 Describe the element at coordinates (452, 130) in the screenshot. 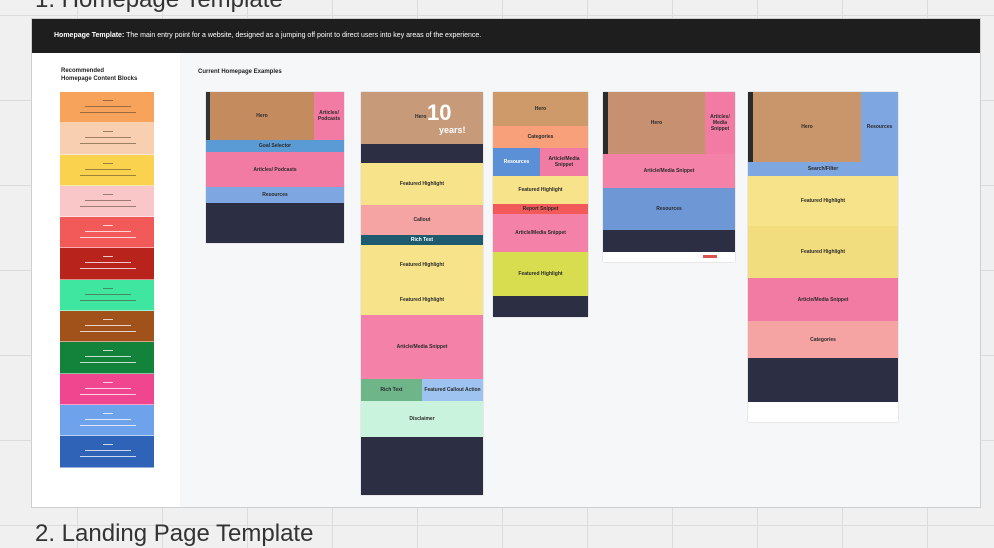

I see `big-number-sub: years!` at that location.